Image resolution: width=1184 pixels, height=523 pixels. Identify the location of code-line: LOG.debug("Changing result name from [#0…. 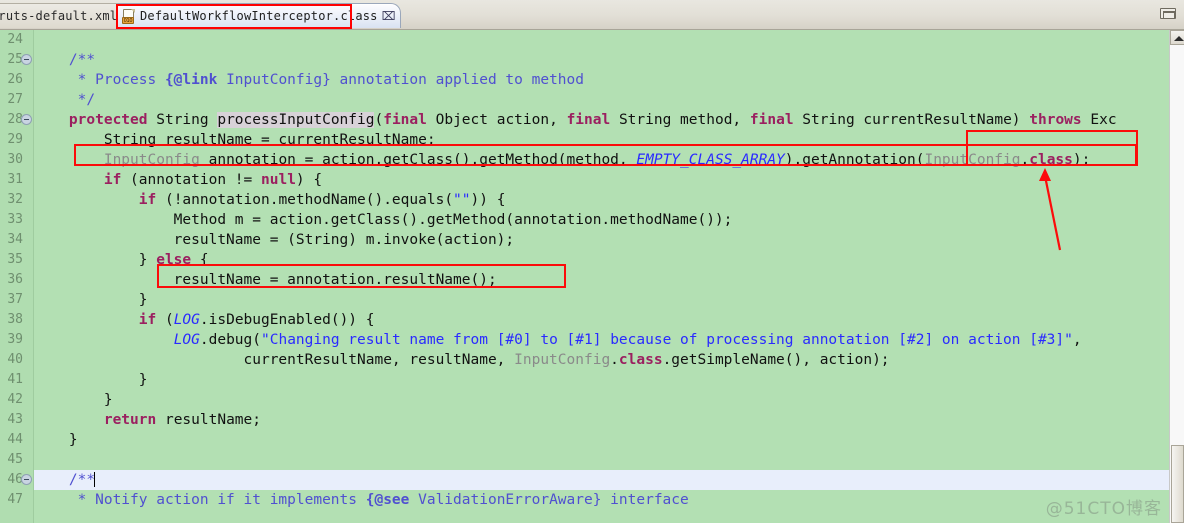
(558, 340).